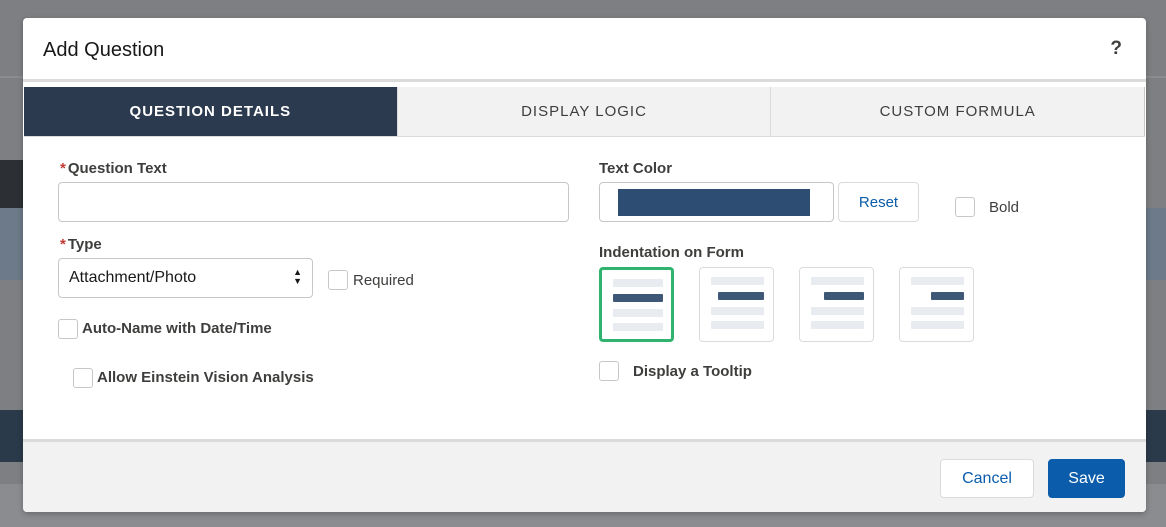 The height and width of the screenshot is (527, 1166). I want to click on auto-name-checkbox-label: Auto-Name with Date/Time, so click(177, 328).